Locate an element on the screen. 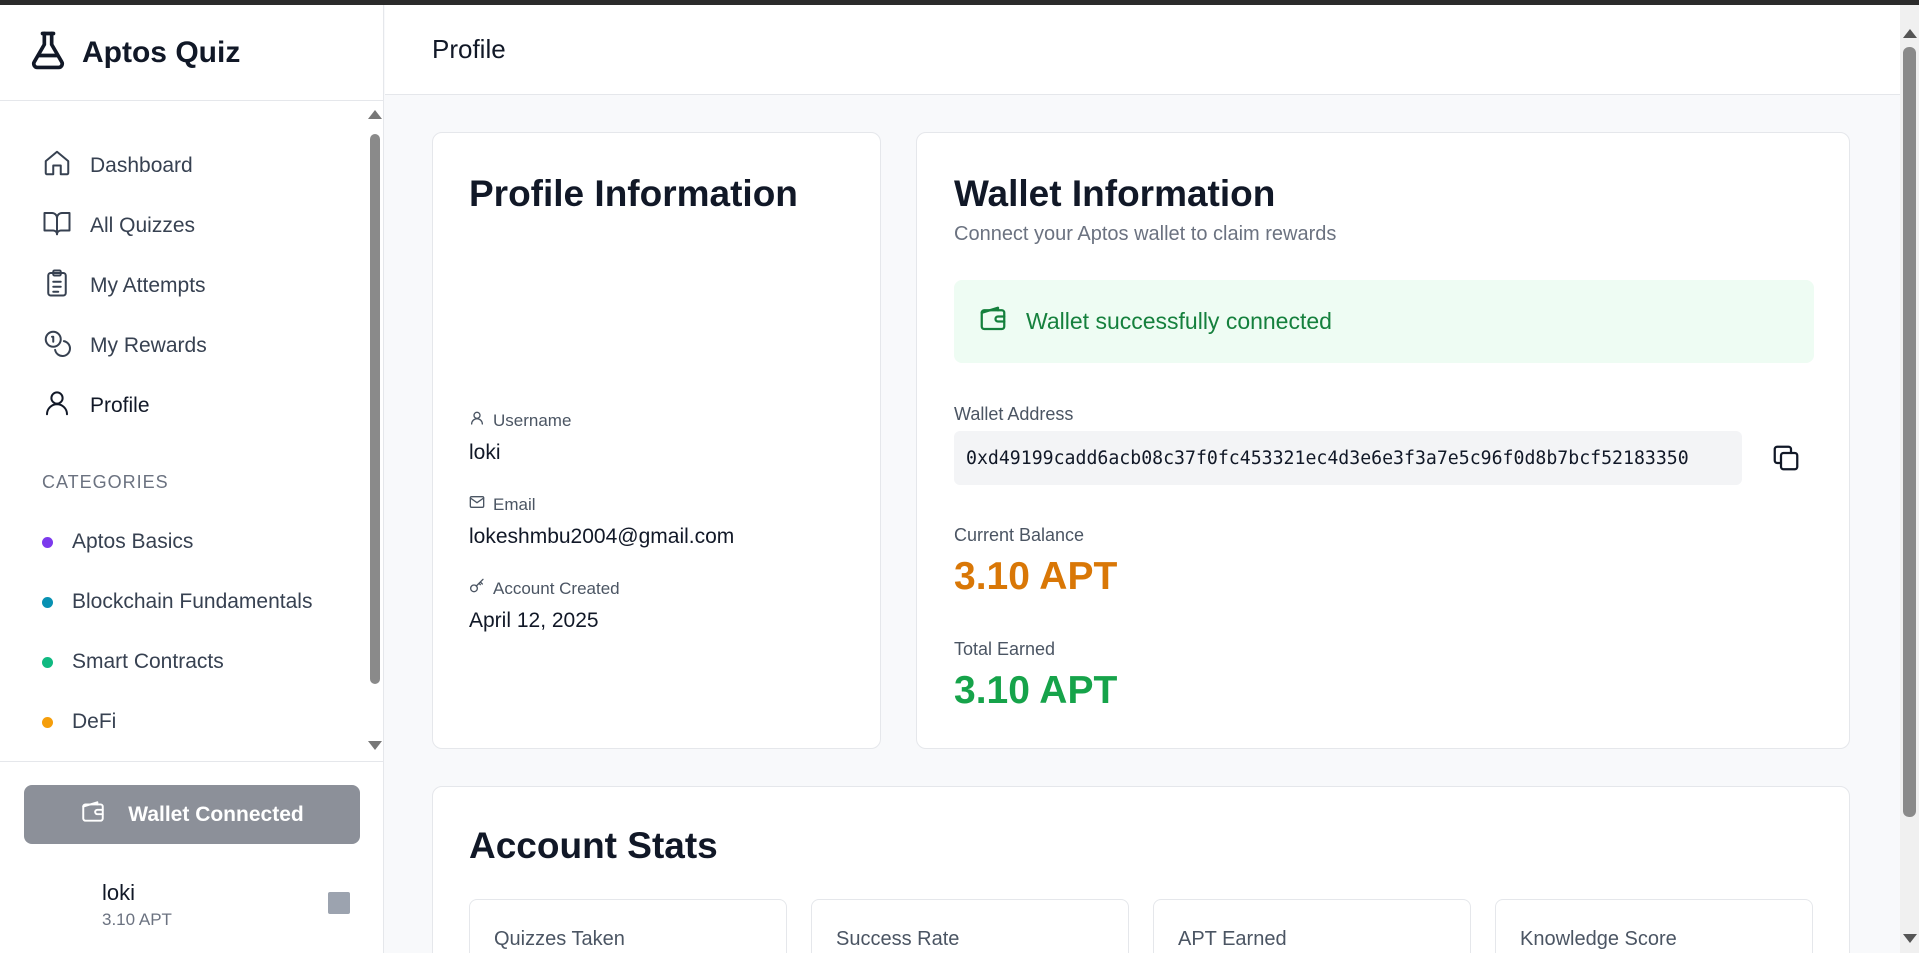 The image size is (1919, 953). username-value: loki is located at coordinates (485, 452).